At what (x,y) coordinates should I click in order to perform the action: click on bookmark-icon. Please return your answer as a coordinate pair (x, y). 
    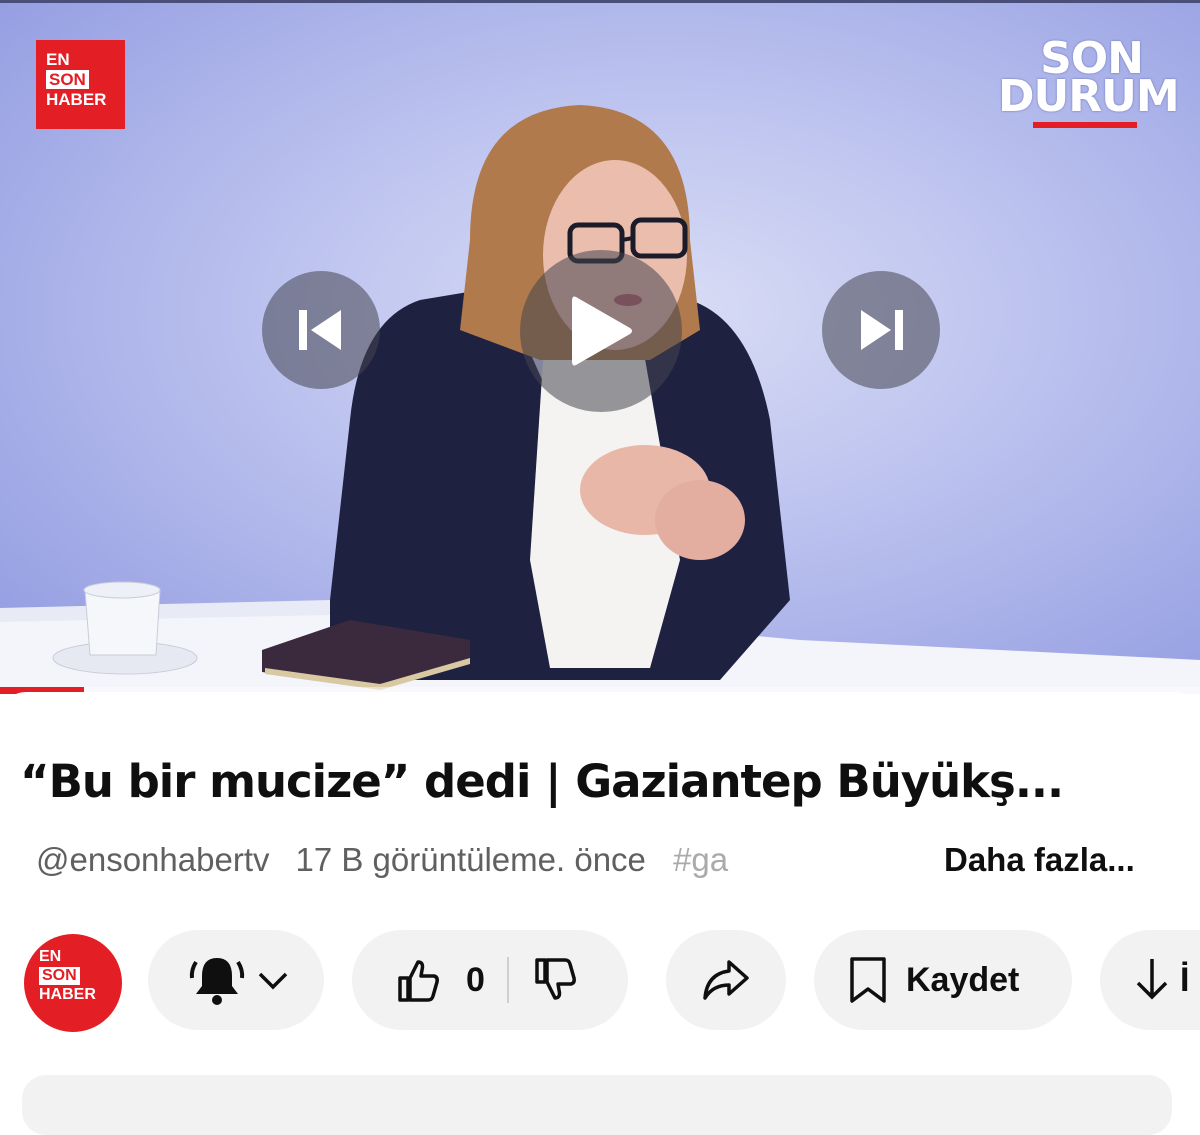
    Looking at the image, I should click on (868, 980).